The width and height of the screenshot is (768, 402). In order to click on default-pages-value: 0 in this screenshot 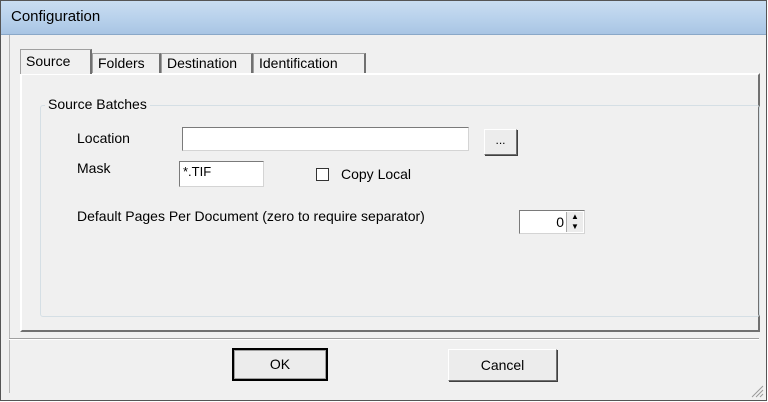, I will do `click(560, 222)`.